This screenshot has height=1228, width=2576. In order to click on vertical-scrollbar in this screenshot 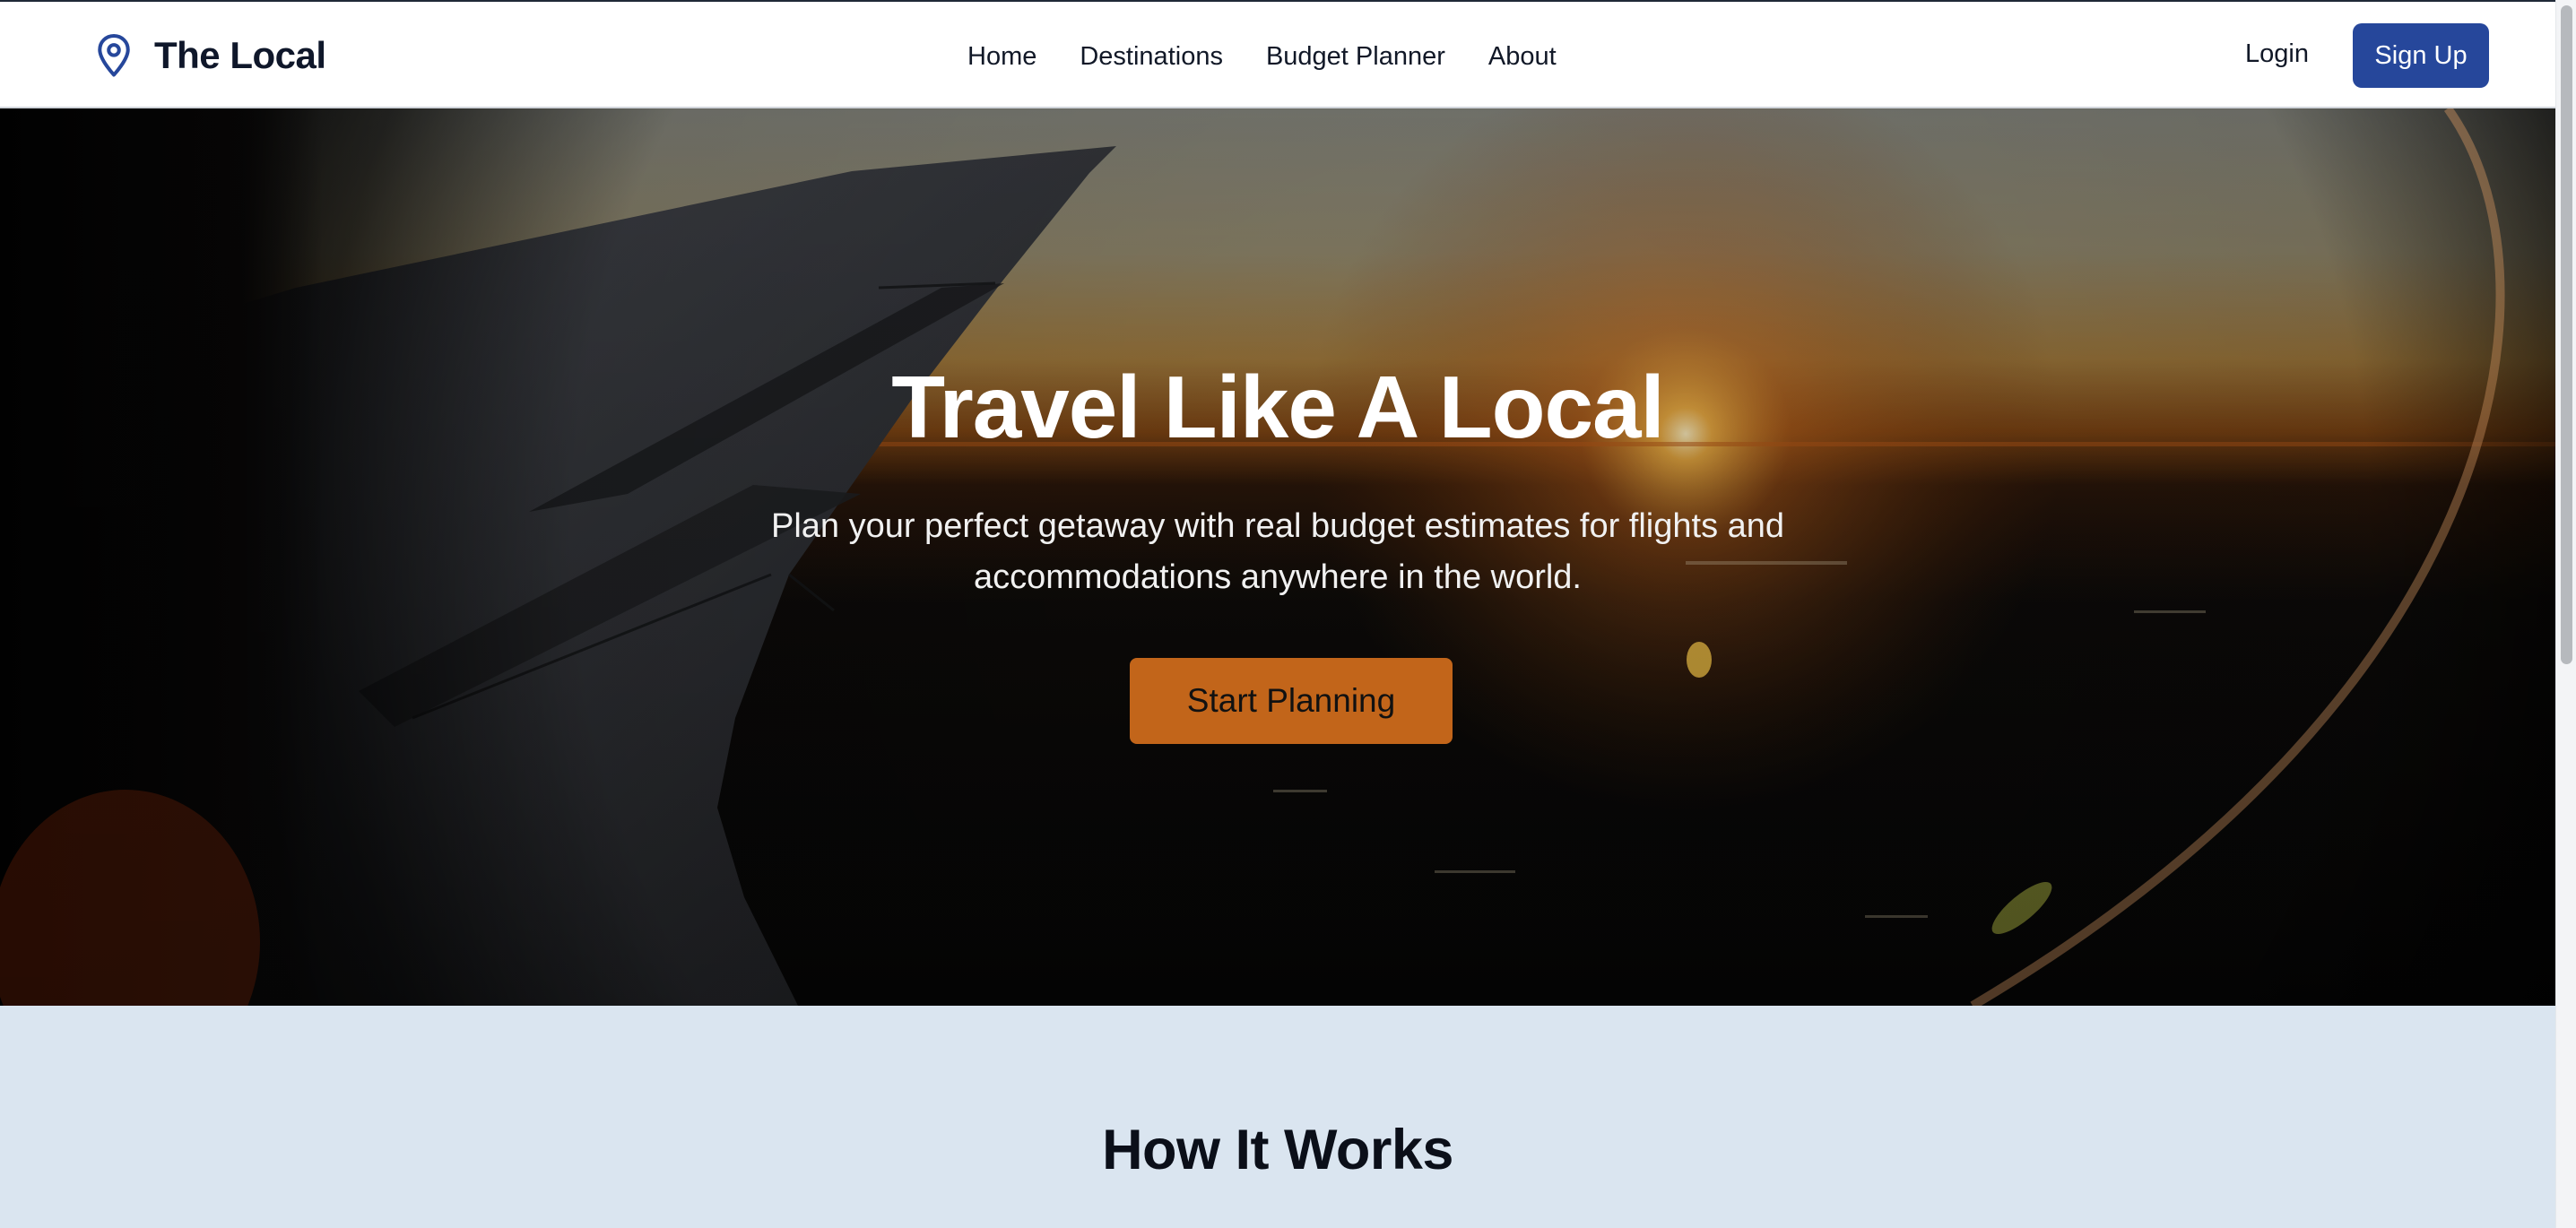, I will do `click(2565, 614)`.